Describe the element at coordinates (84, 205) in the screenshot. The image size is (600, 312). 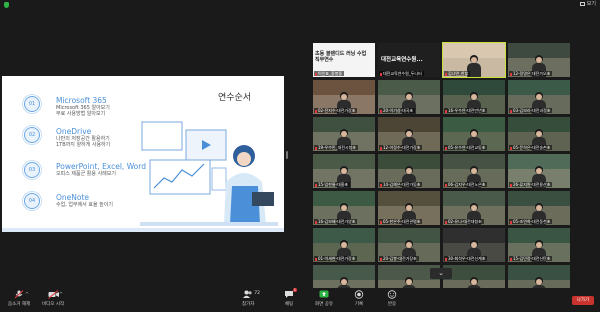
I see `agenda-subtext: 수업, 업무에서 효율 높이기` at that location.